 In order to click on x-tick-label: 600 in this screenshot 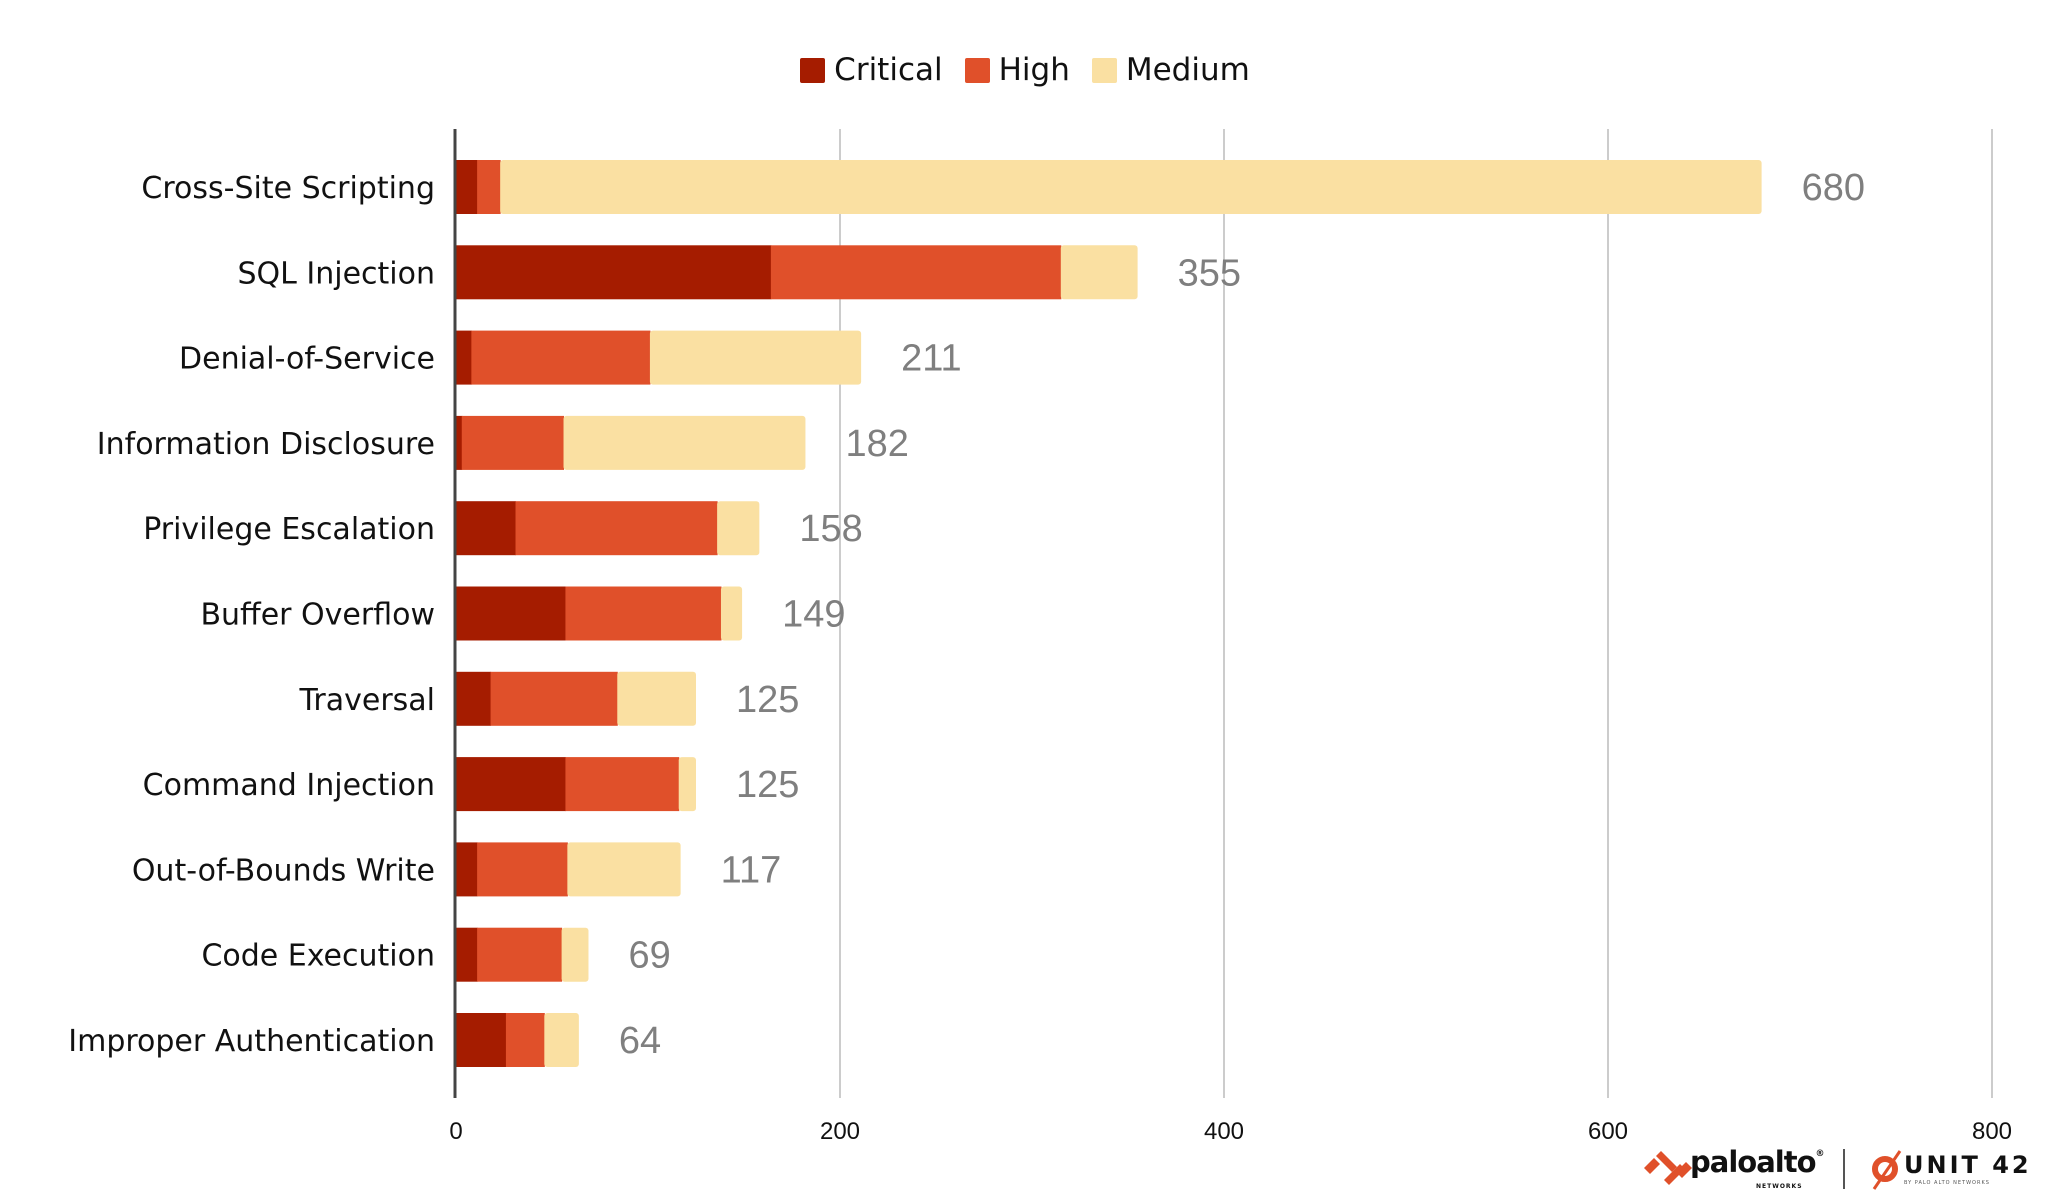, I will do `click(1608, 1131)`.